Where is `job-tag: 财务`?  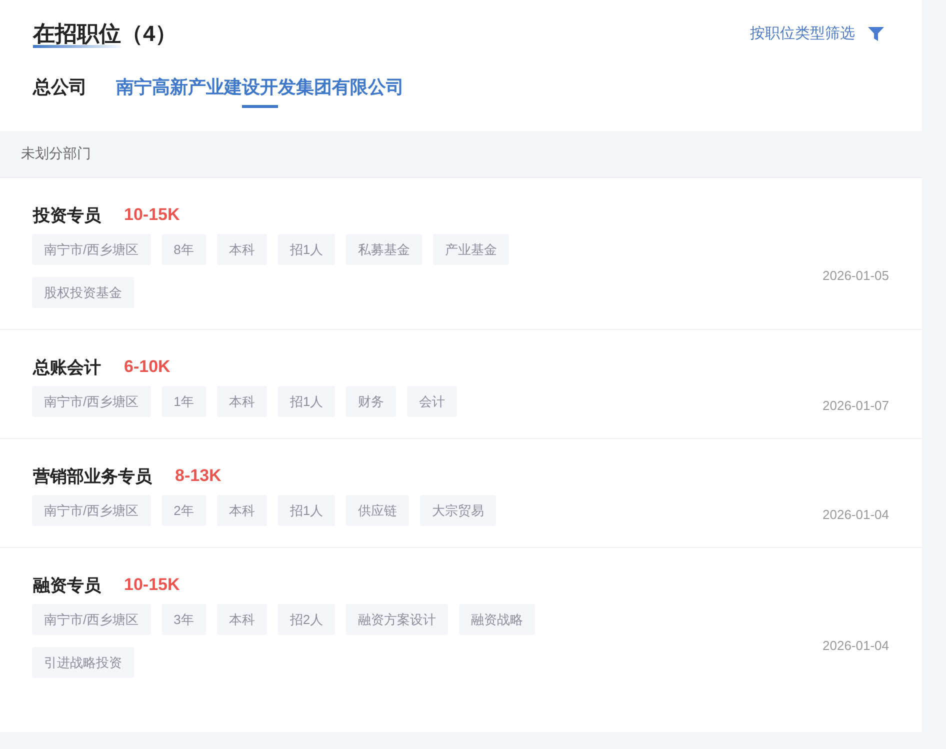 job-tag: 财务 is located at coordinates (371, 401).